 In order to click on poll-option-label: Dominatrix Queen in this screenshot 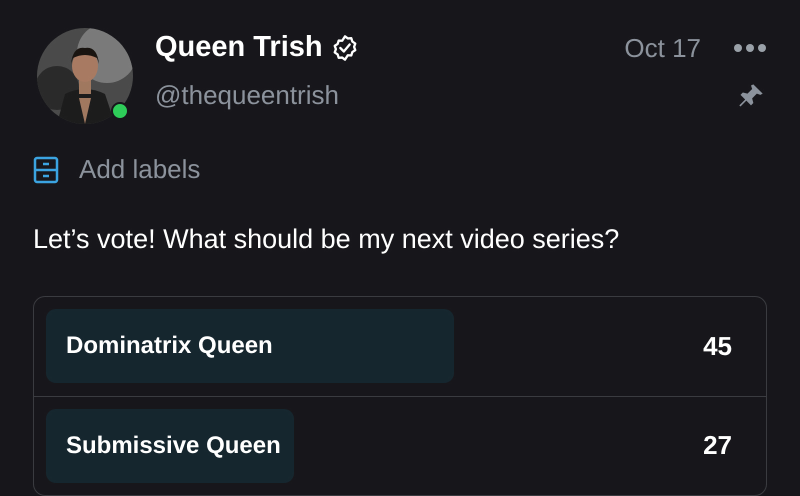, I will do `click(169, 346)`.